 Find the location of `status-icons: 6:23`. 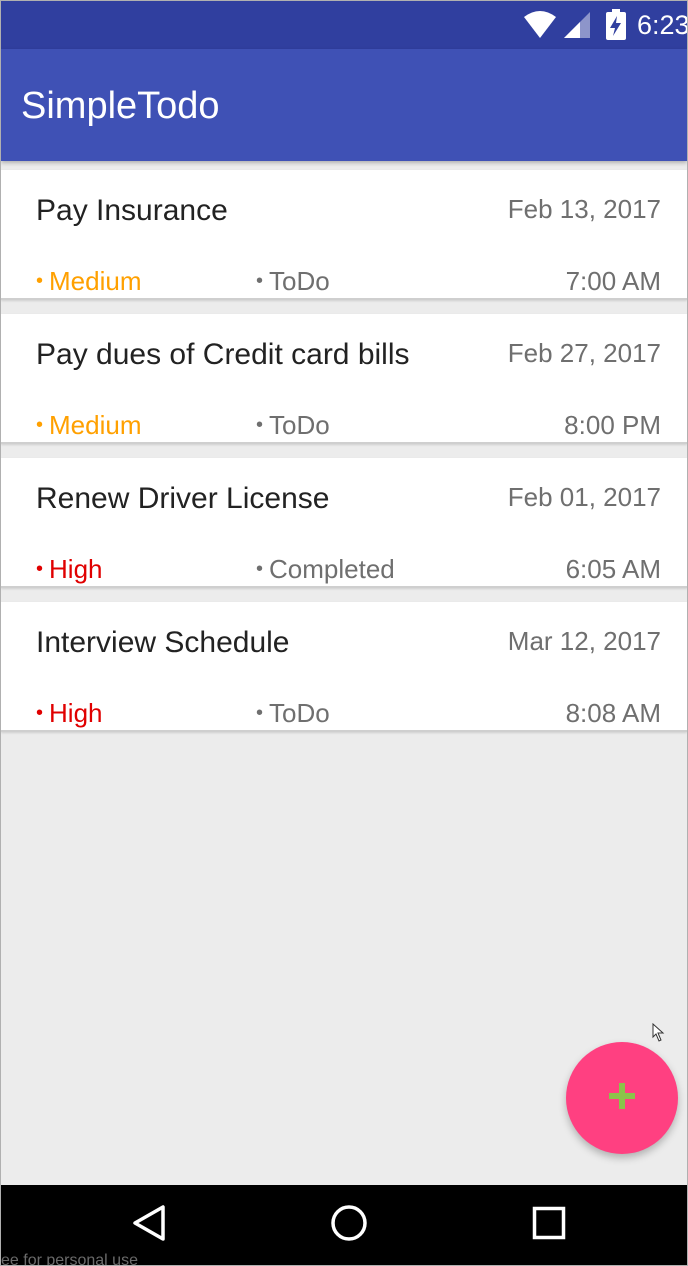

status-icons: 6:23 is located at coordinates (605, 25).